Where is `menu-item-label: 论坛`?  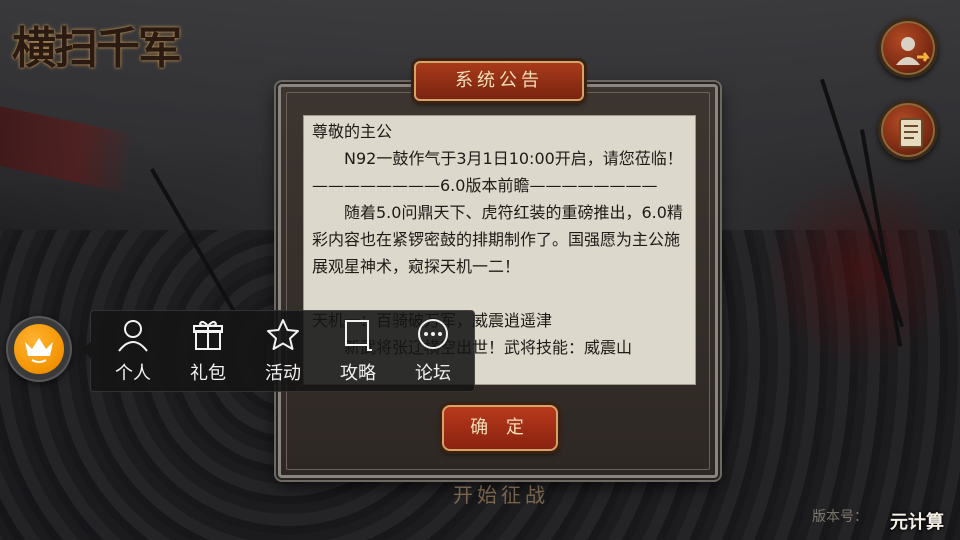
menu-item-label: 论坛 is located at coordinates (433, 373).